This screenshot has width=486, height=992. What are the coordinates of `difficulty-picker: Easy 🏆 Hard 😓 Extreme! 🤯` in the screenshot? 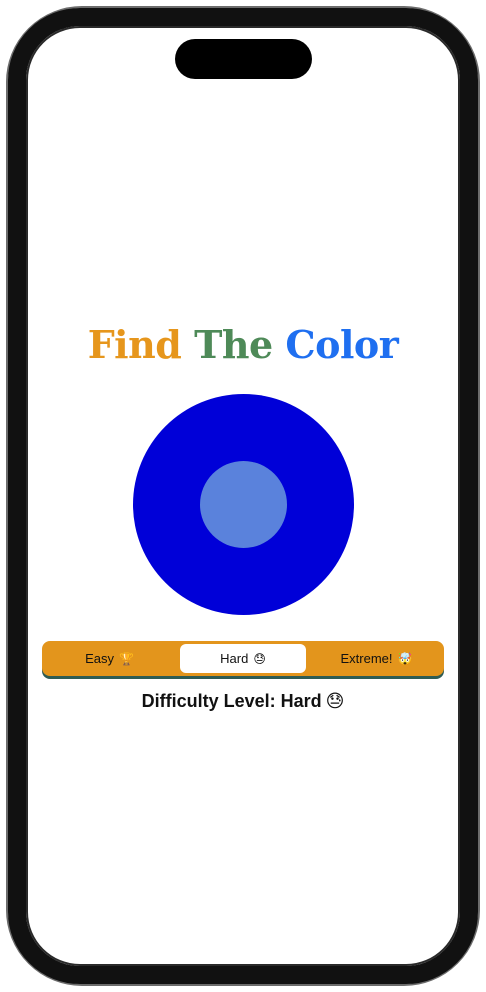 It's located at (243, 658).